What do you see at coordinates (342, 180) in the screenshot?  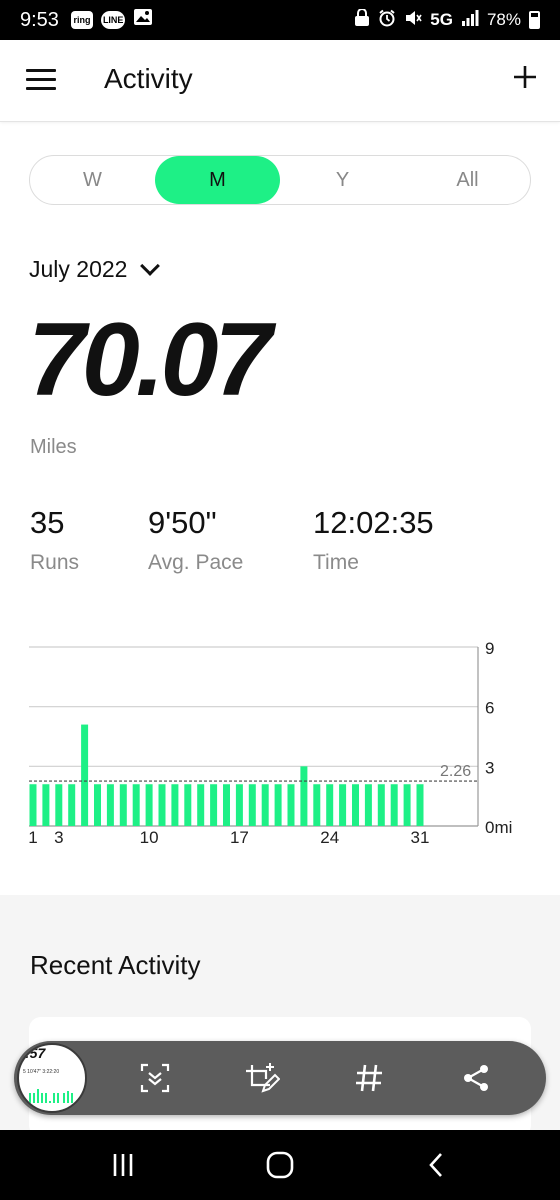 I see `tab-year: Y` at bounding box center [342, 180].